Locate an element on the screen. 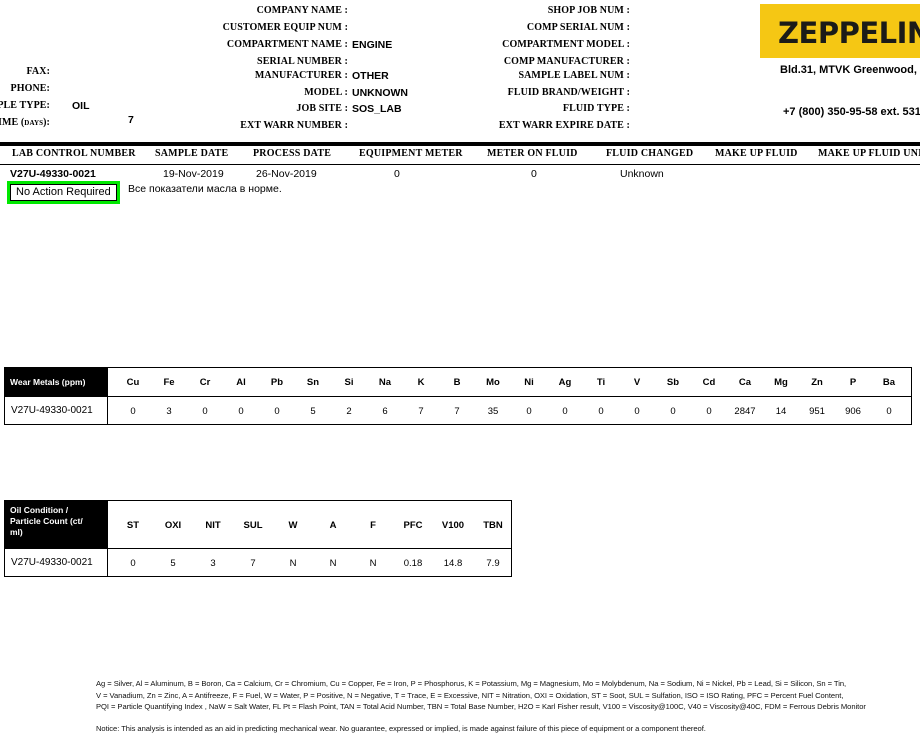 Image resolution: width=920 pixels, height=737 pixels. compartment-name-label: COMPARTMENT NAME : is located at coordinates (287, 44).